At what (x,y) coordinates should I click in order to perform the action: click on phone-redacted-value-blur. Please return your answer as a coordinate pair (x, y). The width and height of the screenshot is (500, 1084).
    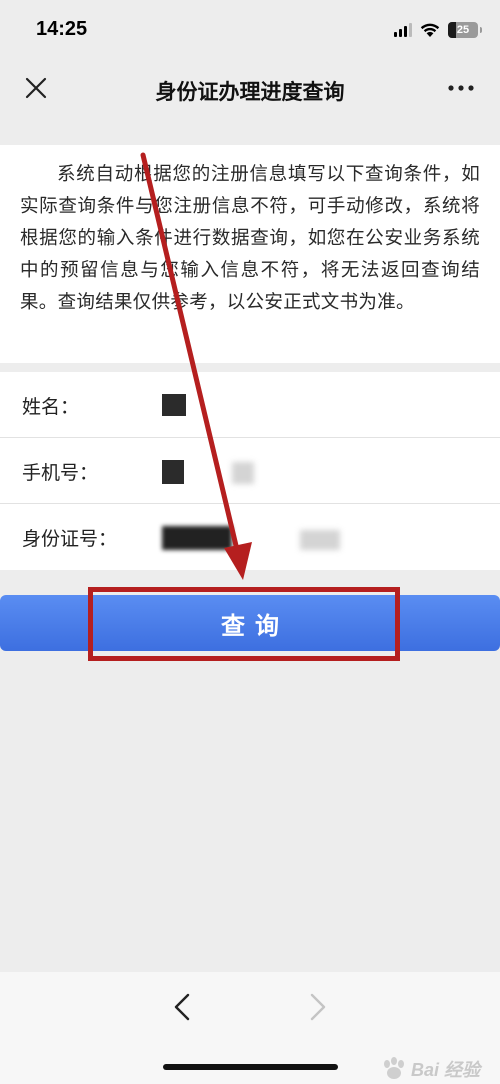
    Looking at the image, I should click on (243, 473).